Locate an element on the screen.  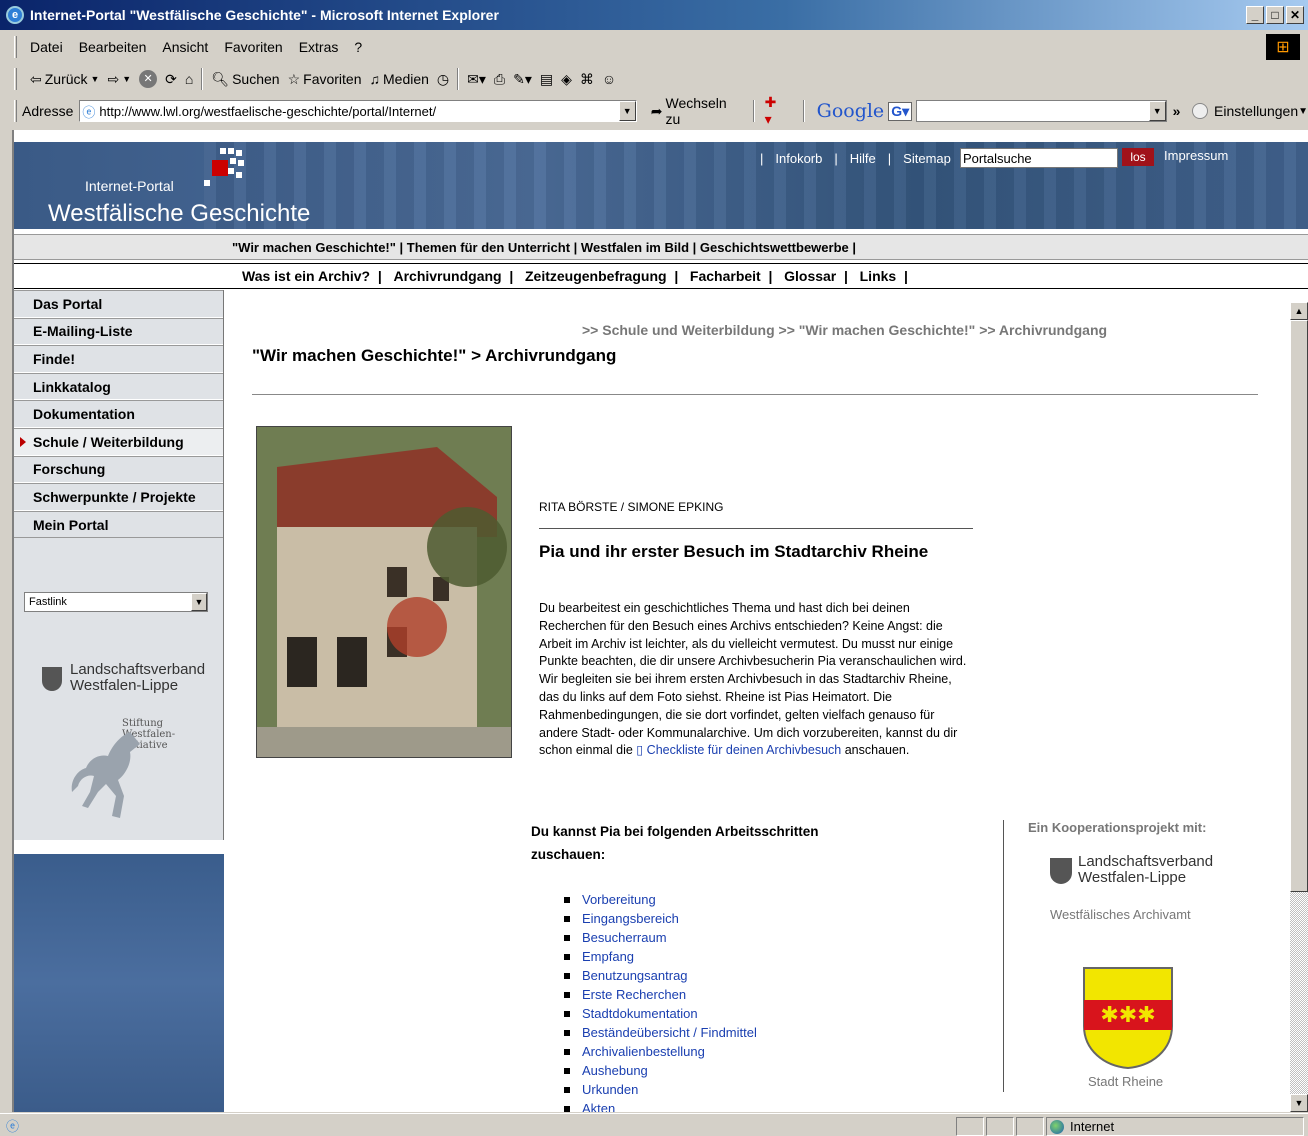
forward-button: ⇨ ▼ is located at coordinates (119, 79).